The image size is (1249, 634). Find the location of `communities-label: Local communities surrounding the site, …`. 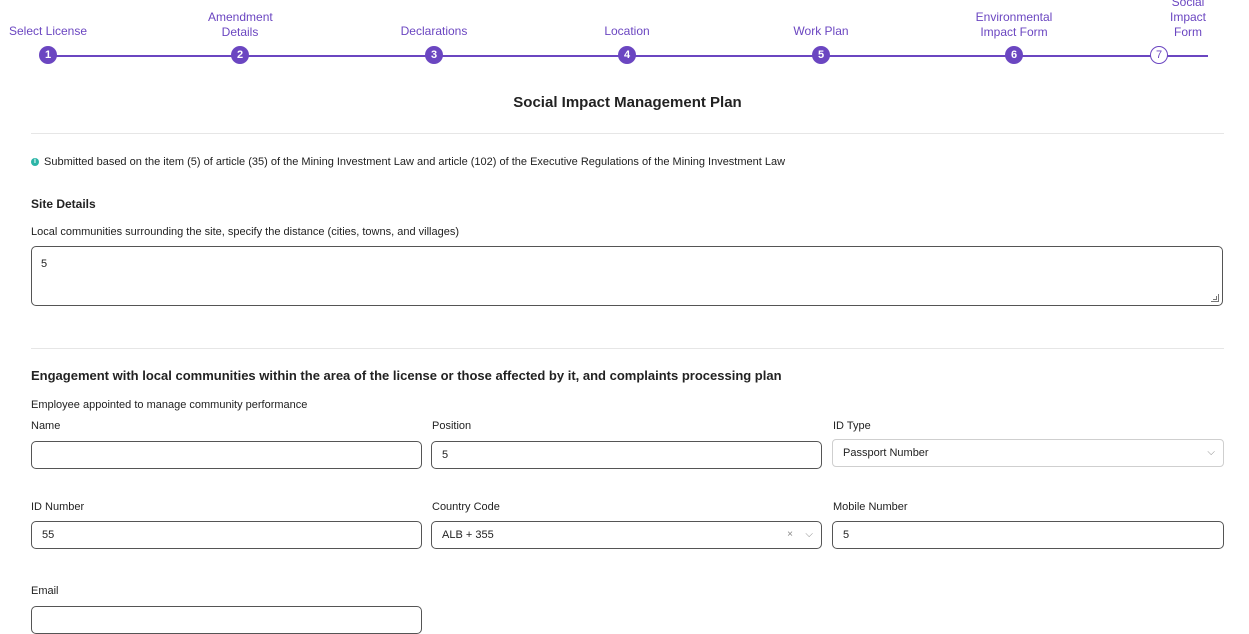

communities-label: Local communities surrounding the site, … is located at coordinates (245, 232).